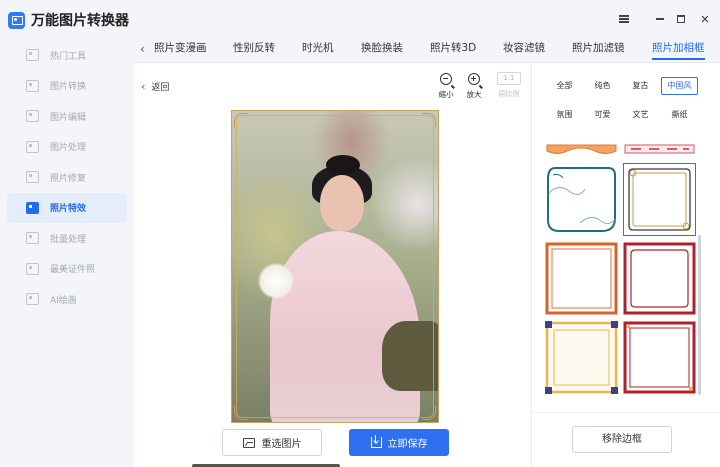 This screenshot has width=720, height=467. What do you see at coordinates (659, 149) in the screenshot?
I see `frame-thumb-red-scroll` at bounding box center [659, 149].